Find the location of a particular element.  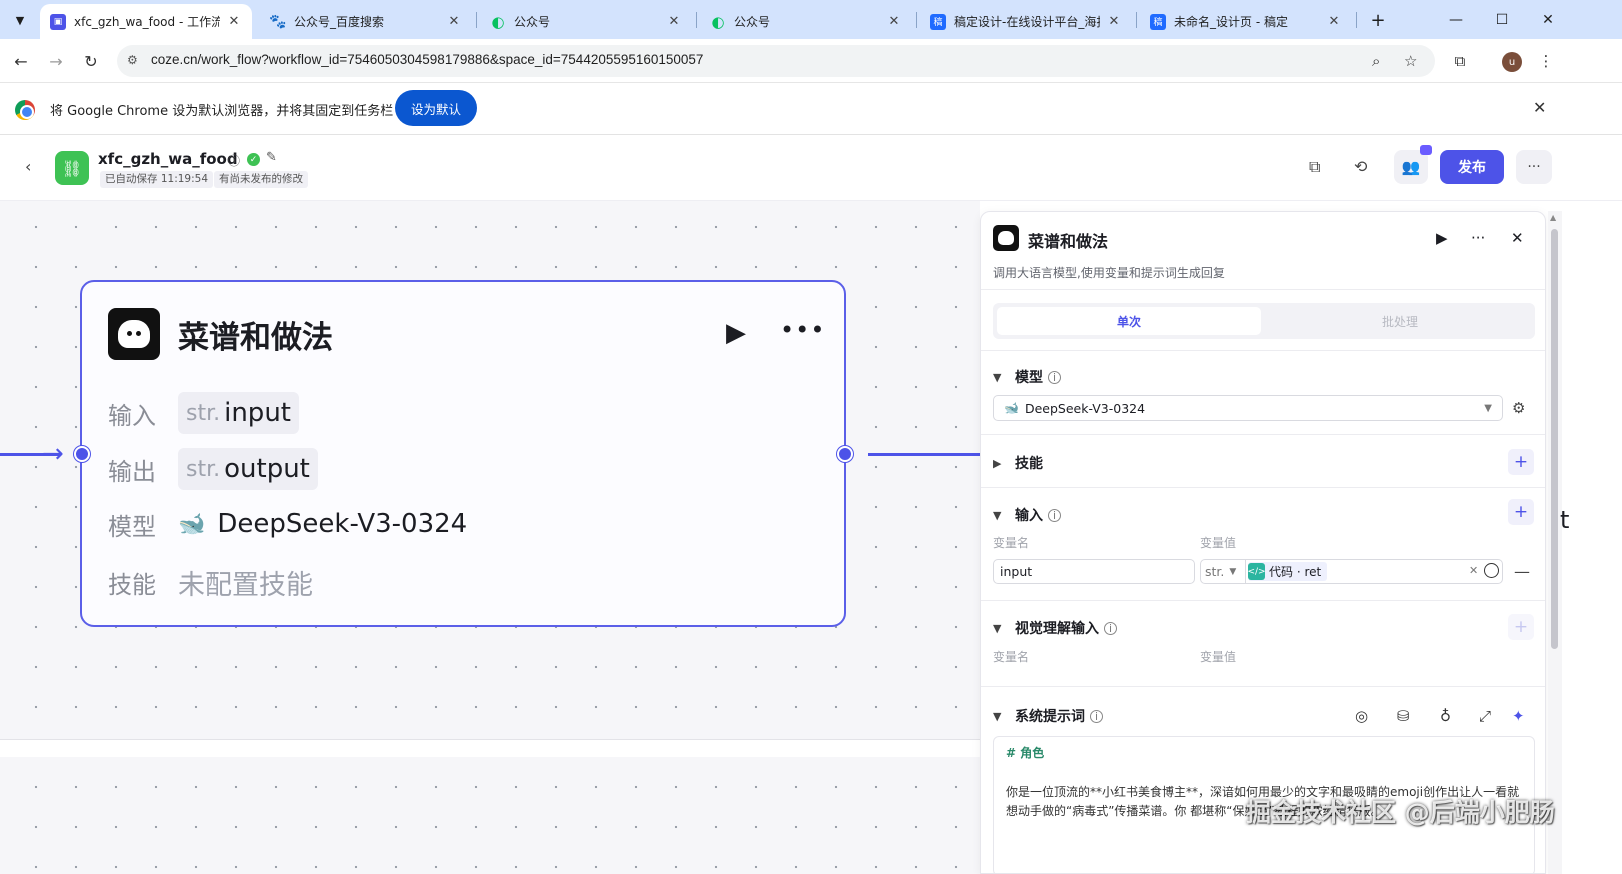

chrome-logo-icon is located at coordinates (25, 110).